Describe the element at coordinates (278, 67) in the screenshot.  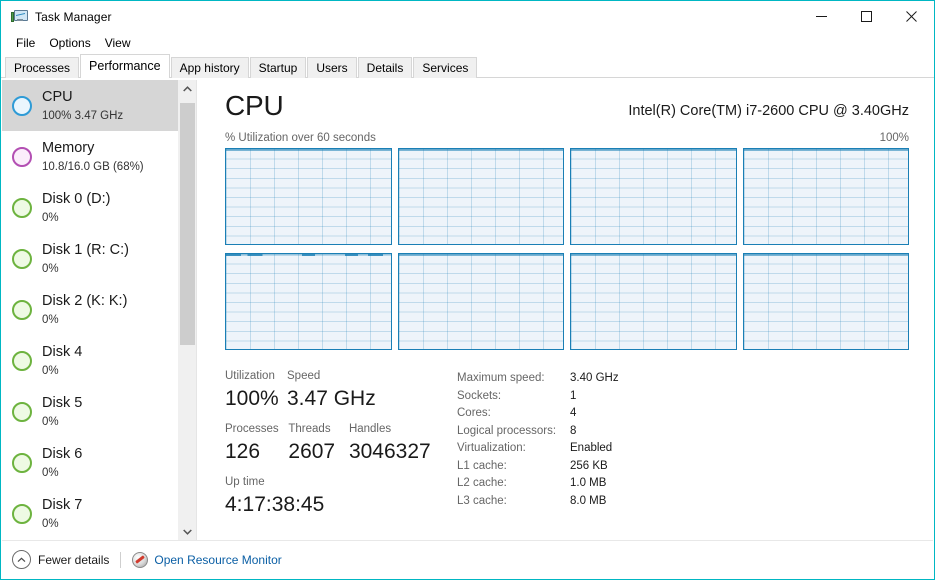
I see `tab-startup: Startup` at that location.